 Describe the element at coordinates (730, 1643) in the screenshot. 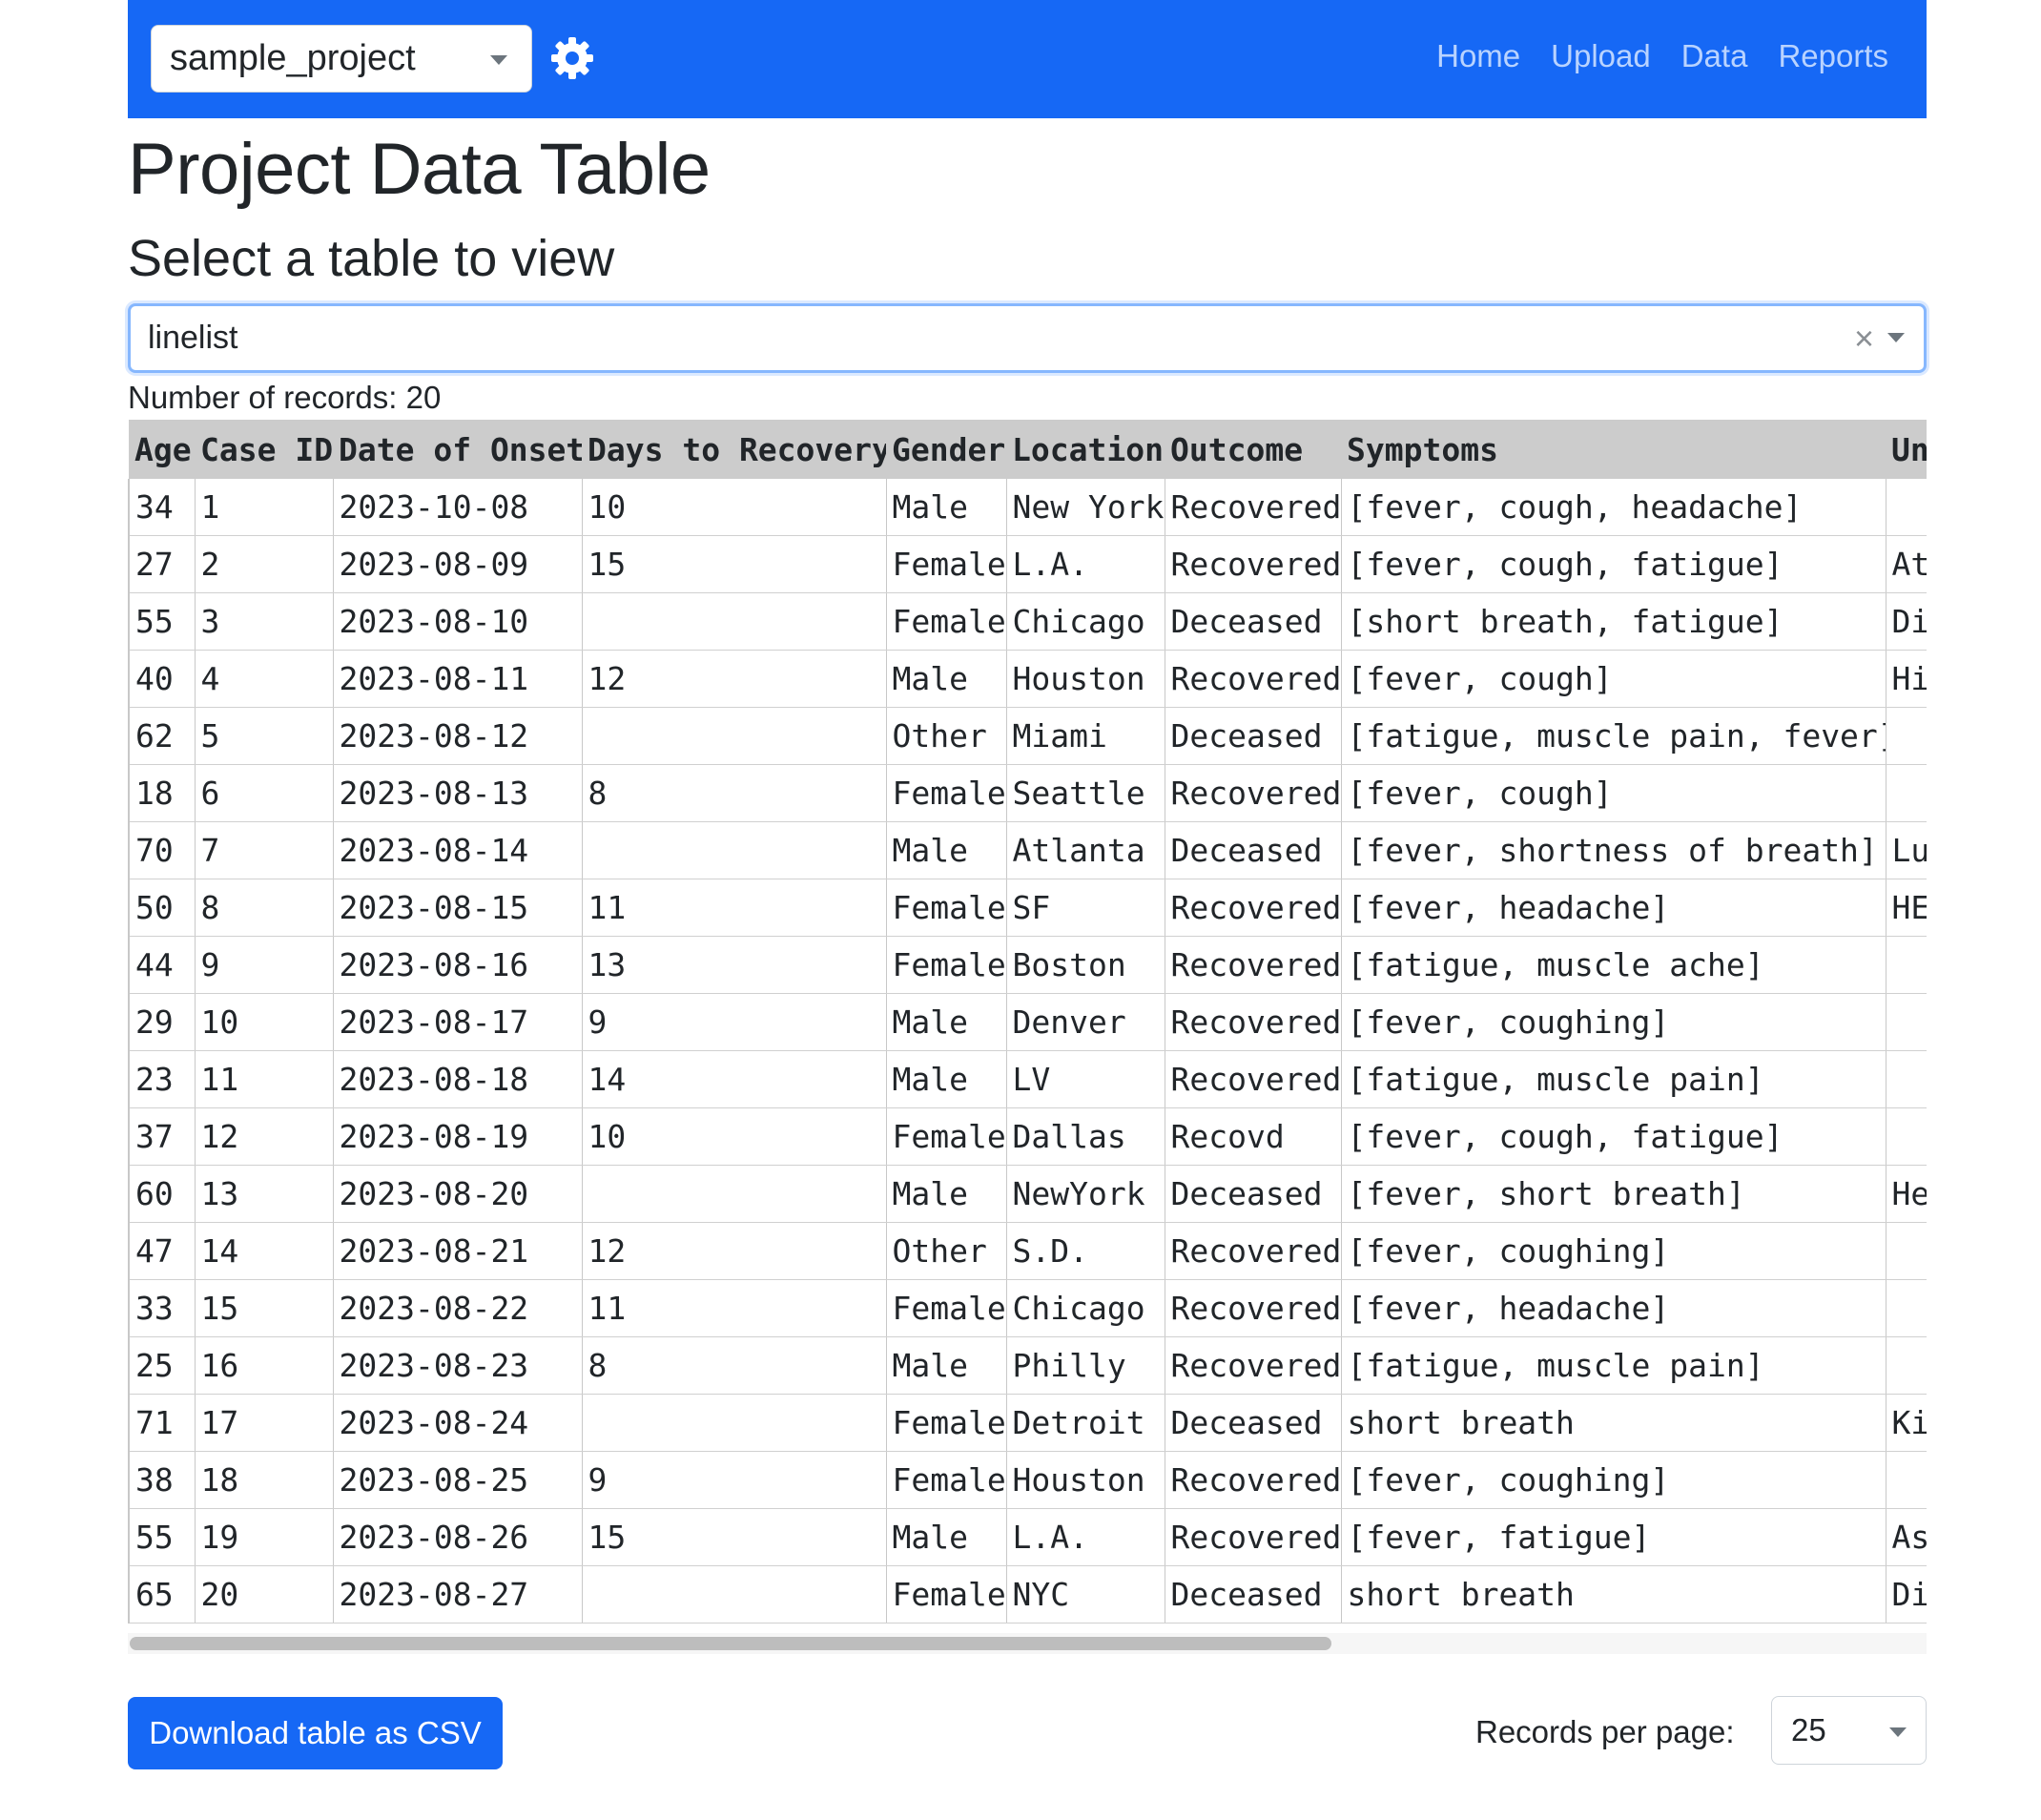

I see `scrollbar-thumb` at that location.